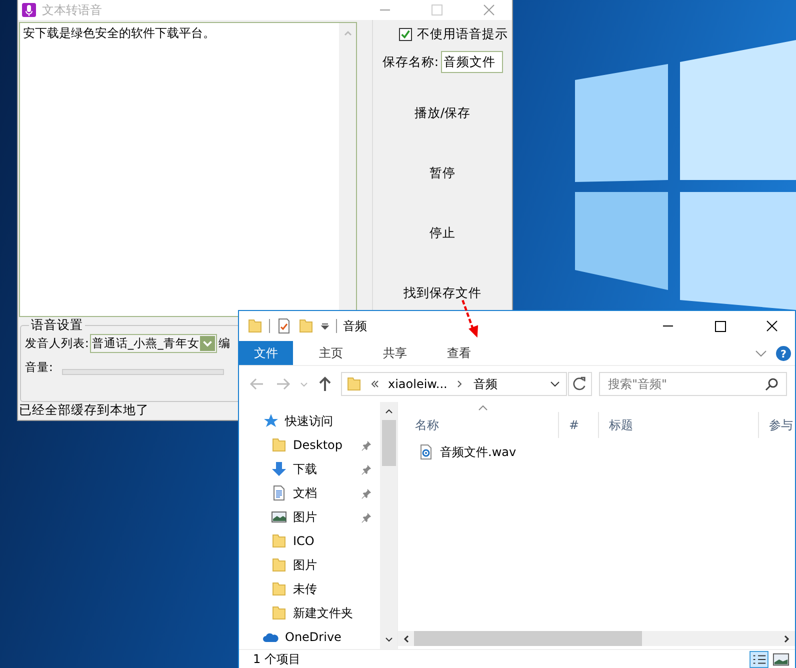  Describe the element at coordinates (375, 384) in the screenshot. I see `overflow-chevron-icon` at that location.